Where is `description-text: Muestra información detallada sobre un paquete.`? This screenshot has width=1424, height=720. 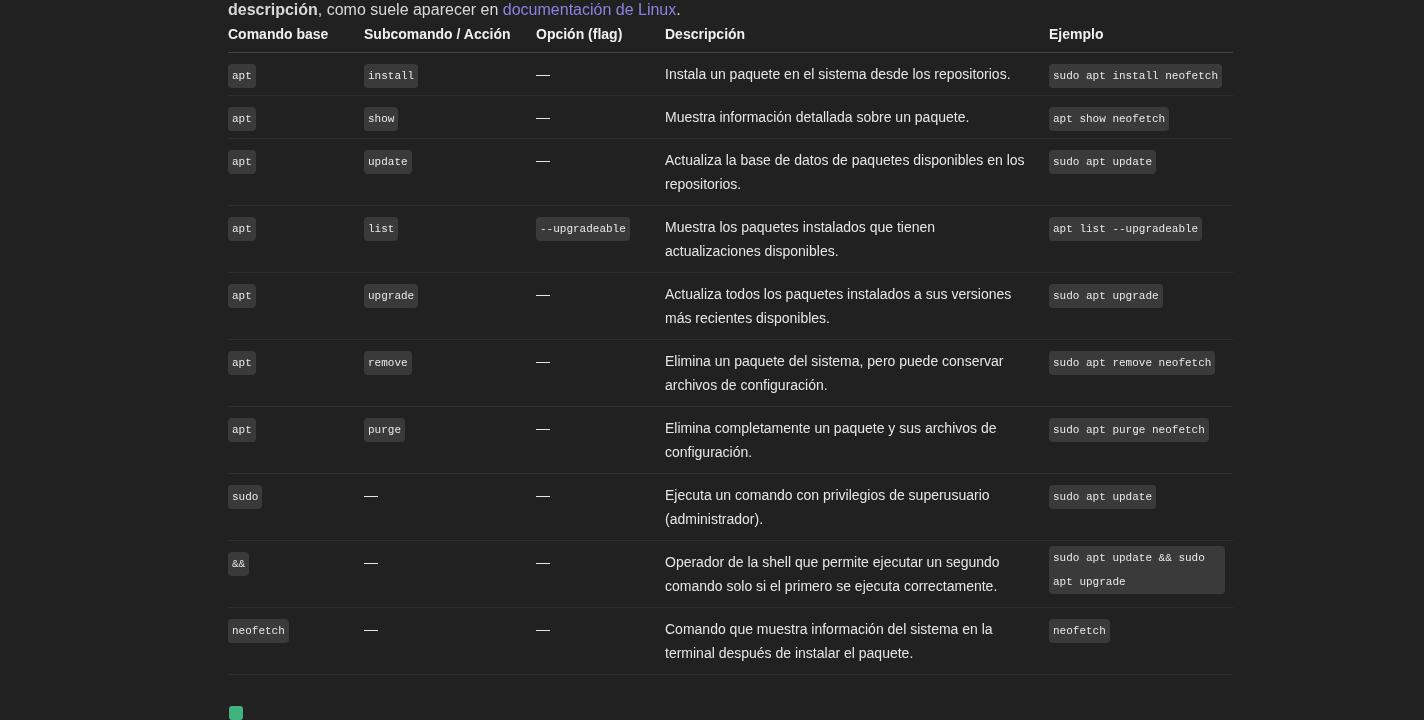 description-text: Muestra información detallada sobre un paquete. is located at coordinates (817, 117).